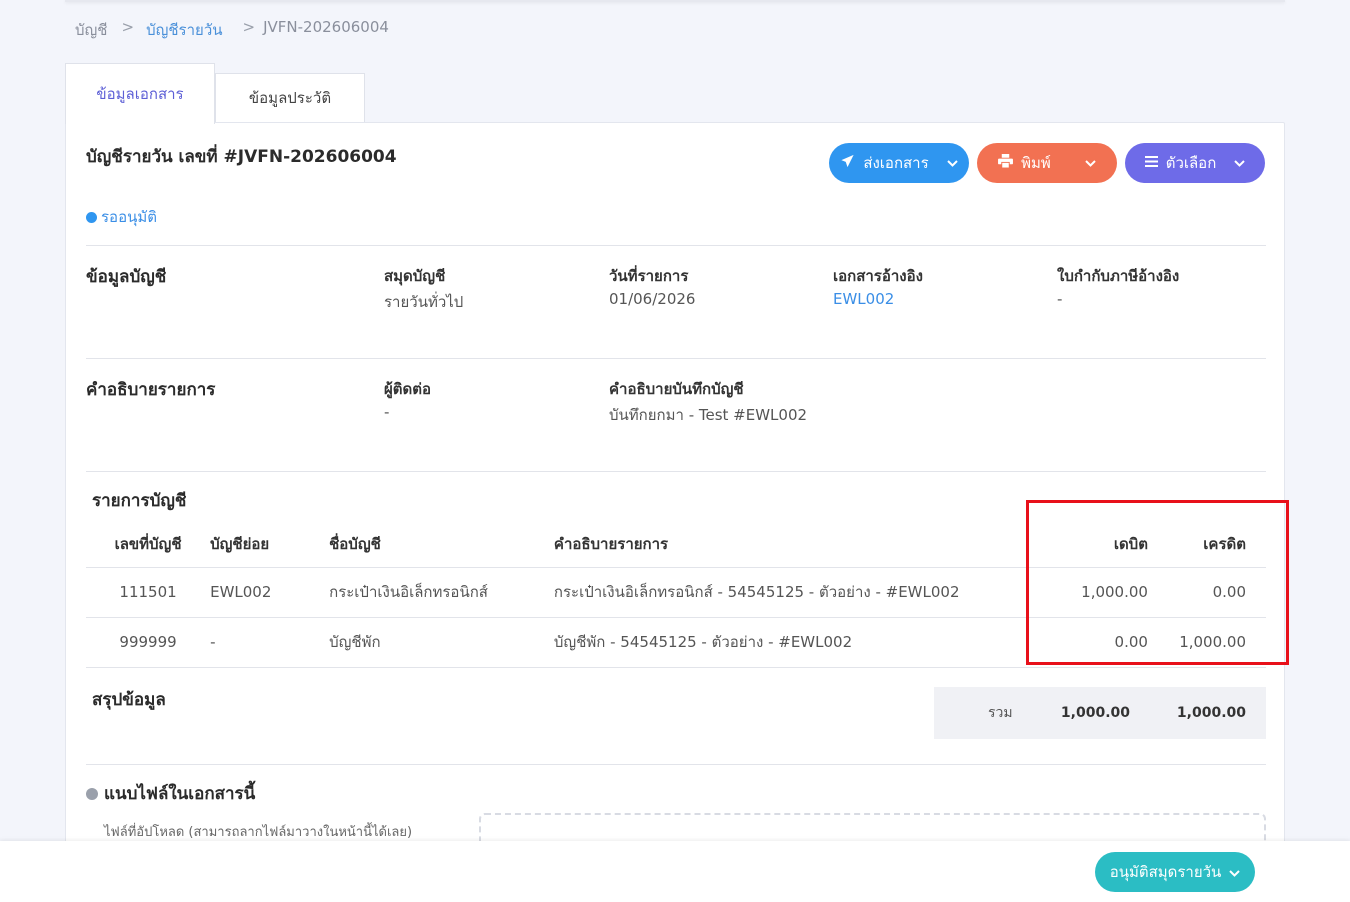 The height and width of the screenshot is (902, 1350). I want to click on sub-account-cell: EWL002, so click(270, 592).